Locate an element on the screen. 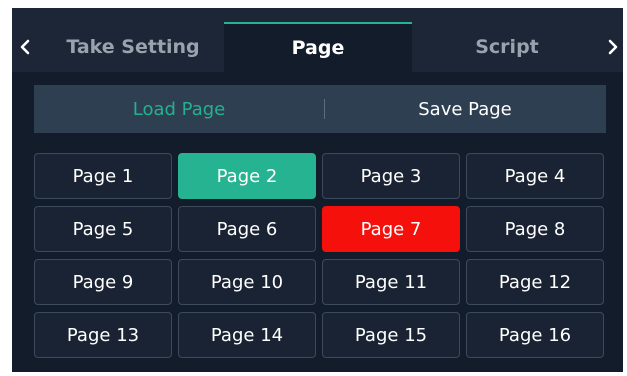 The width and height of the screenshot is (627, 376). page-button-7: Page 7 is located at coordinates (391, 229).